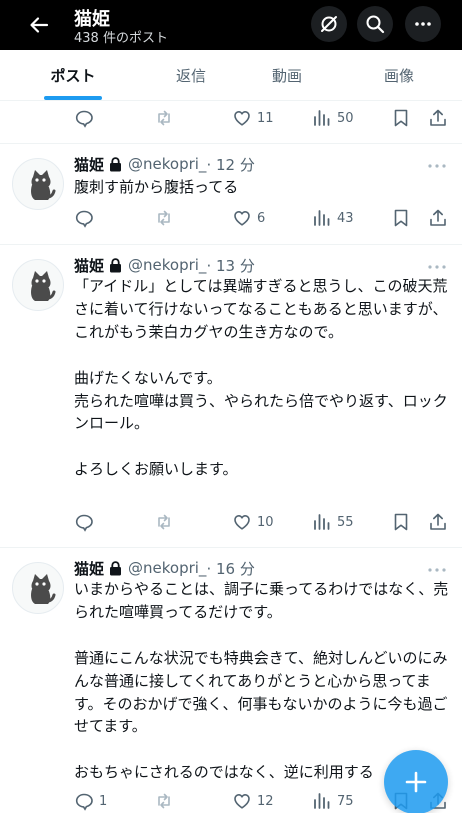 The image size is (462, 813). Describe the element at coordinates (156, 187) in the screenshot. I see `post-text: 腹刺す前から腹括ってる` at that location.